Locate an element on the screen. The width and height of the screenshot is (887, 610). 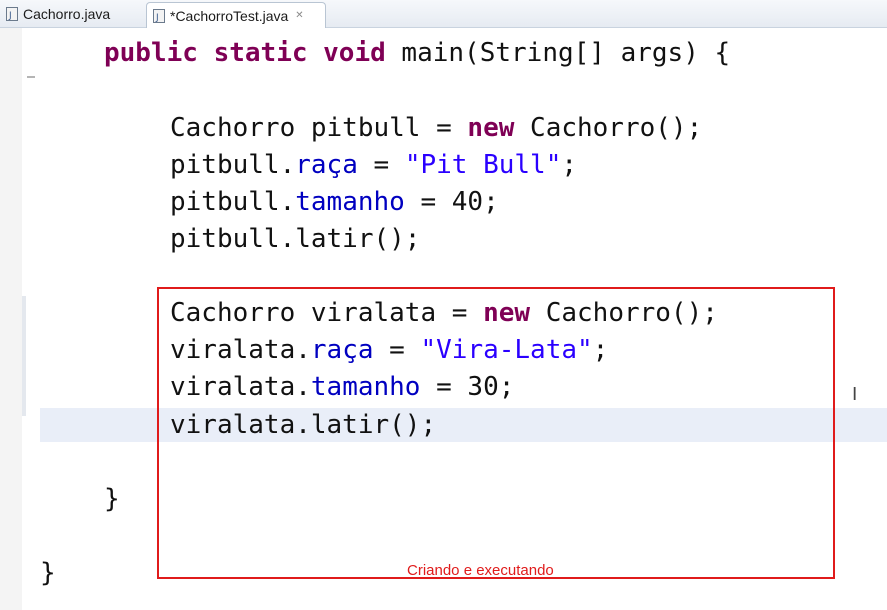
keyword-void: void is located at coordinates (354, 53).